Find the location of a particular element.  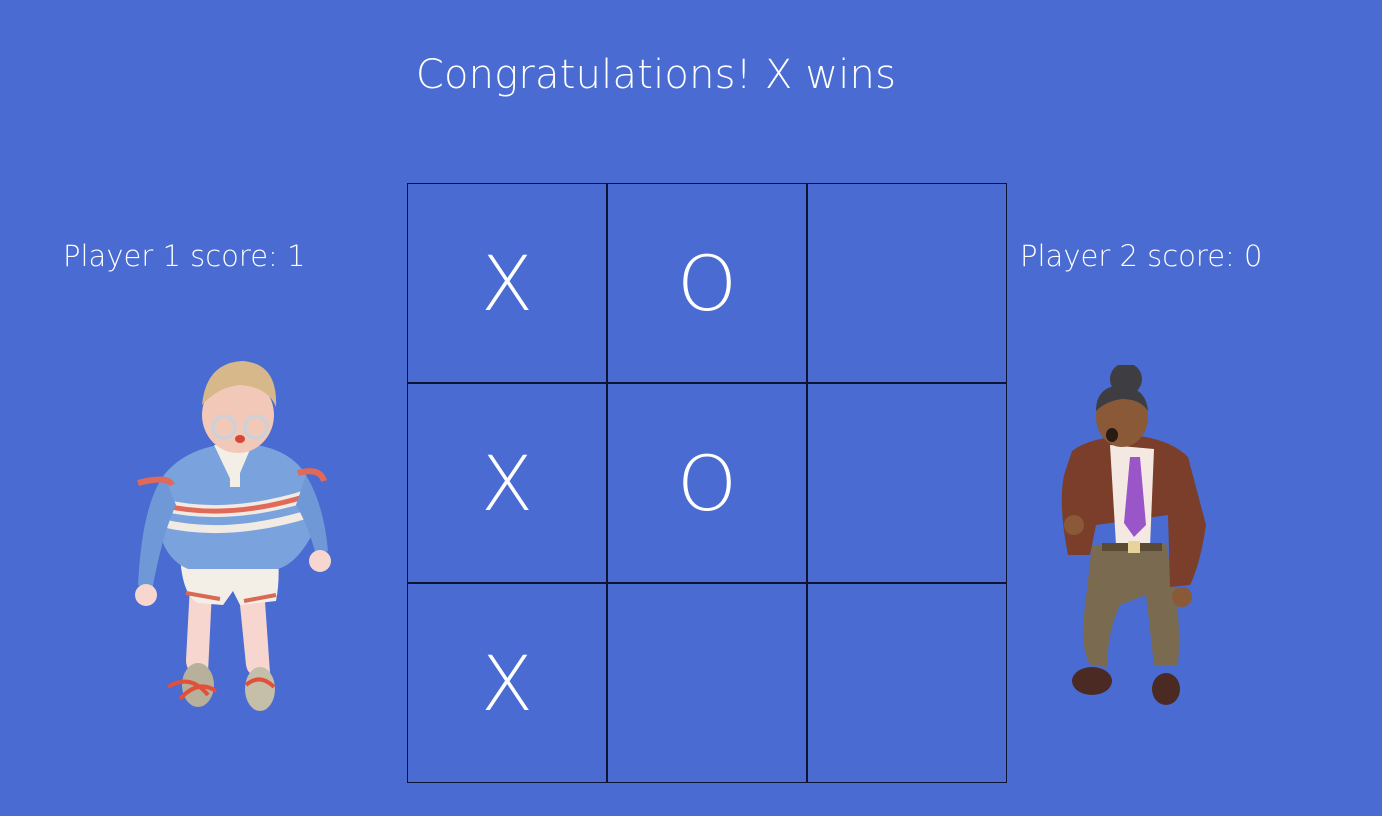

board-cell-3: X is located at coordinates (507, 483).